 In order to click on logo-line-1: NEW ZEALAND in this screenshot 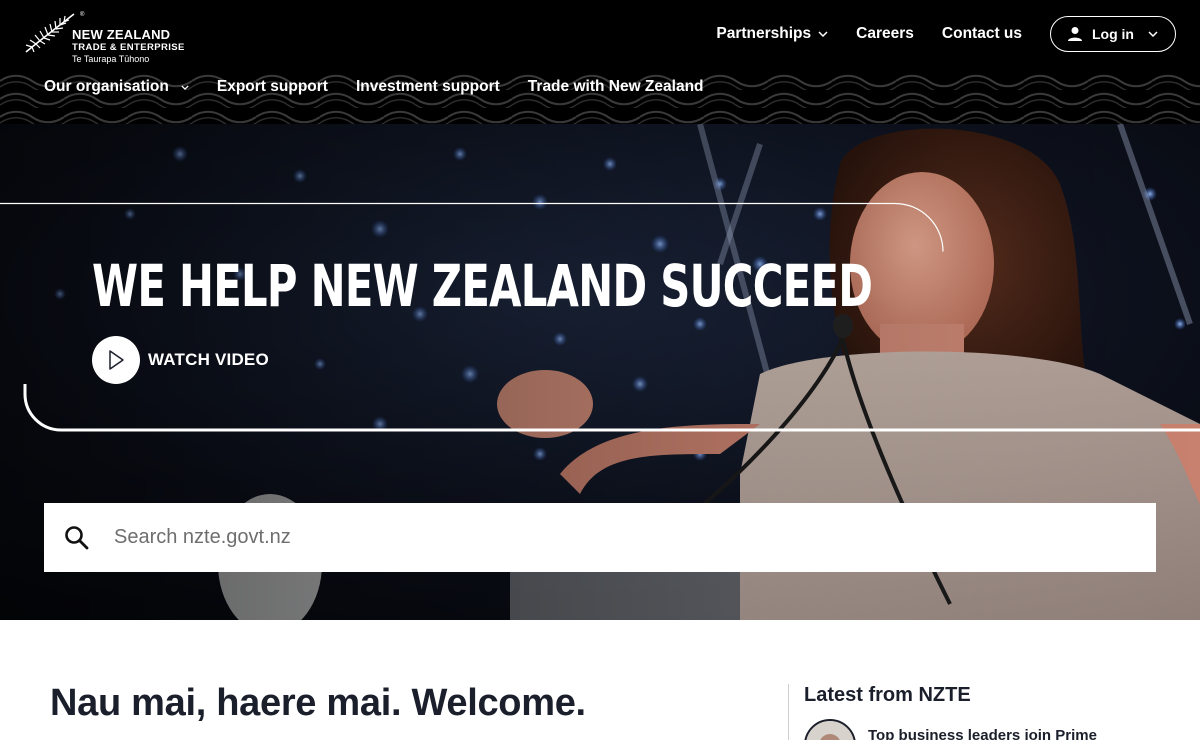, I will do `click(121, 34)`.